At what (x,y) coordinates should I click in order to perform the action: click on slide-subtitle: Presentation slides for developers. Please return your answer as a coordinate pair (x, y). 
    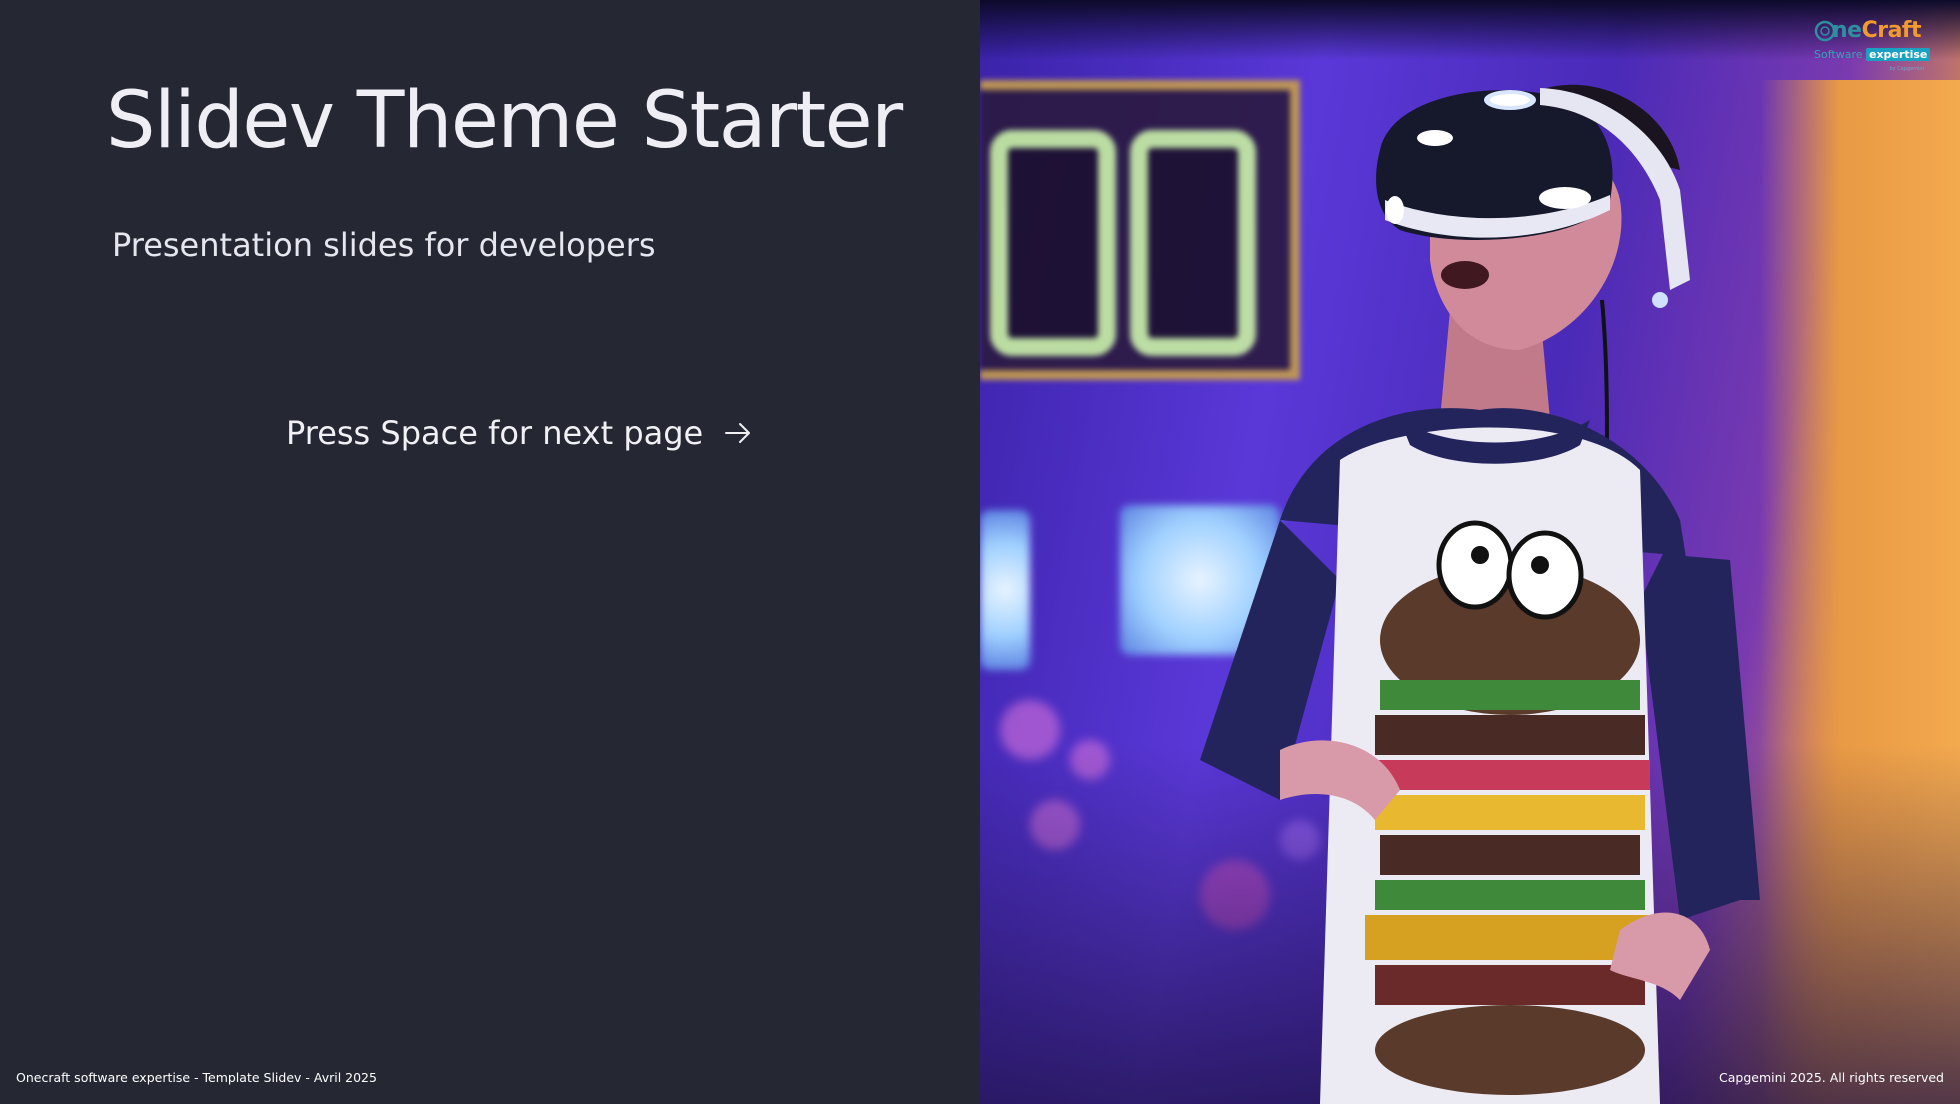
    Looking at the image, I should click on (384, 245).